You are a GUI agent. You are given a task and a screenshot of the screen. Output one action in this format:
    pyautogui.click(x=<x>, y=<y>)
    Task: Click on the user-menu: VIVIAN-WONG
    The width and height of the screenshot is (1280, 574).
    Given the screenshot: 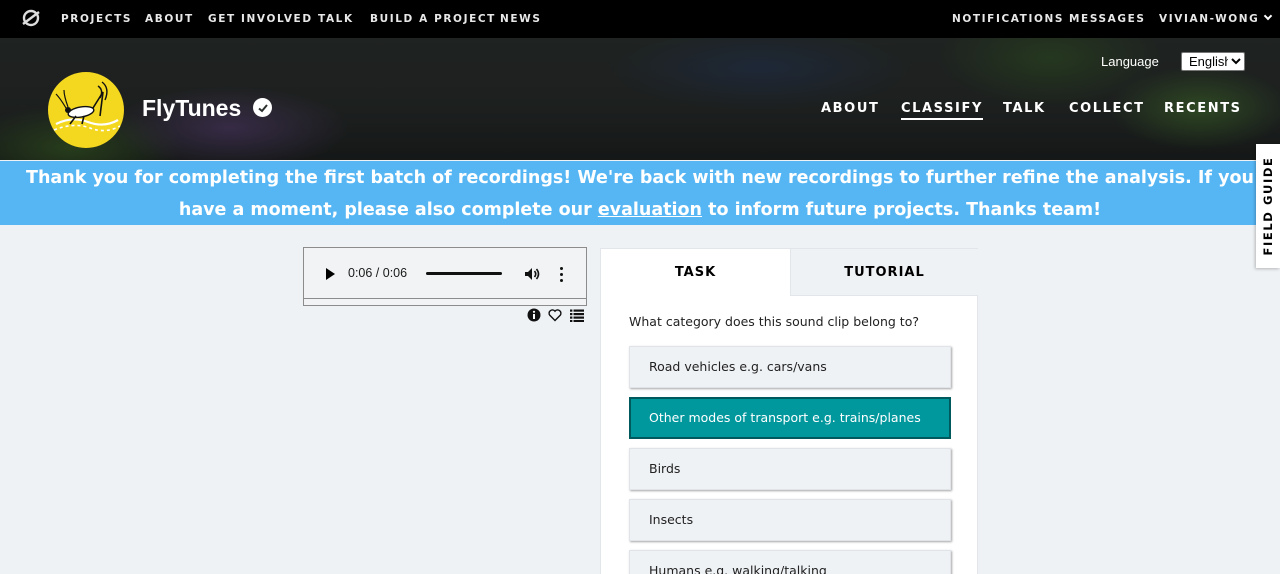 What is the action you would take?
    pyautogui.click(x=1216, y=18)
    